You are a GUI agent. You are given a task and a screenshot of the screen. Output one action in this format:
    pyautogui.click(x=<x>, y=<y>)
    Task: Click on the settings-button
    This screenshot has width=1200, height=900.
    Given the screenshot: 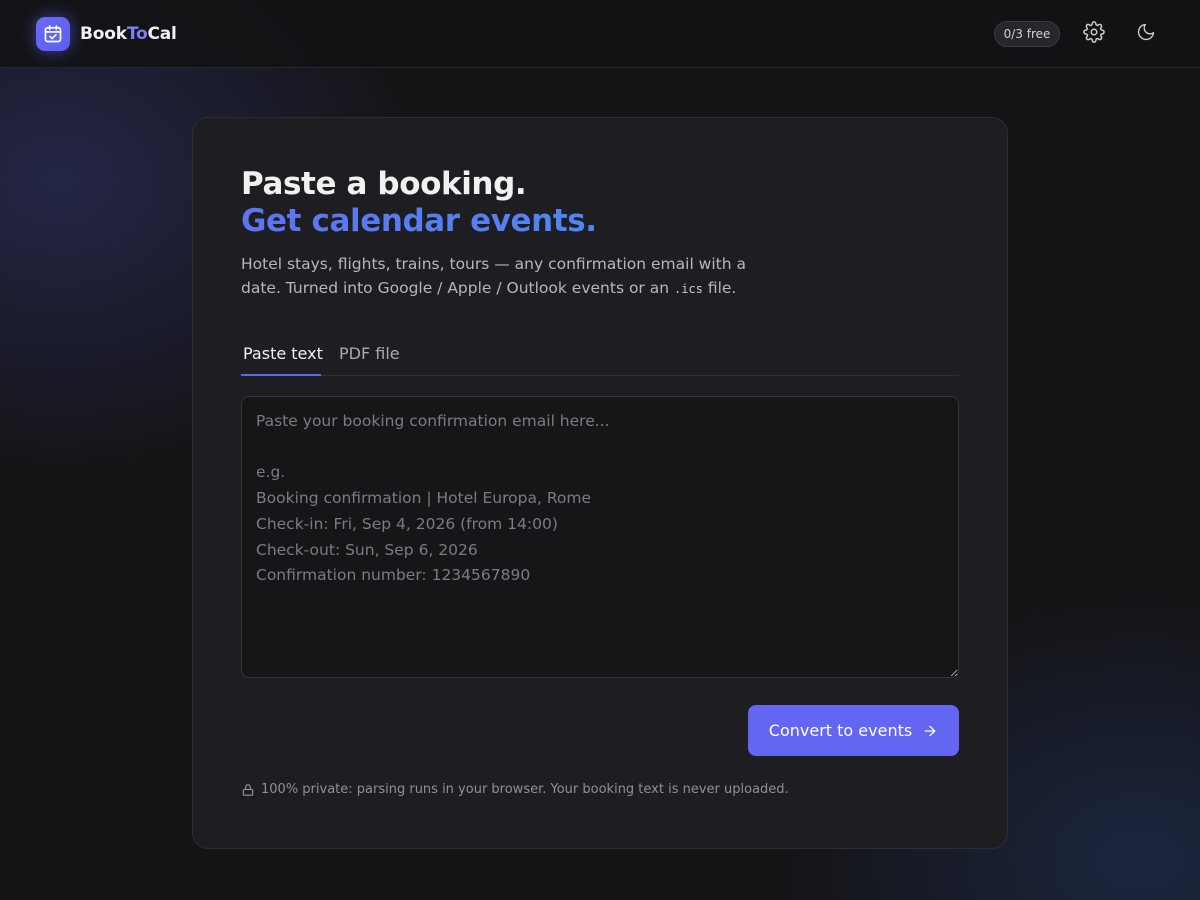 What is the action you would take?
    pyautogui.click(x=1094, y=34)
    